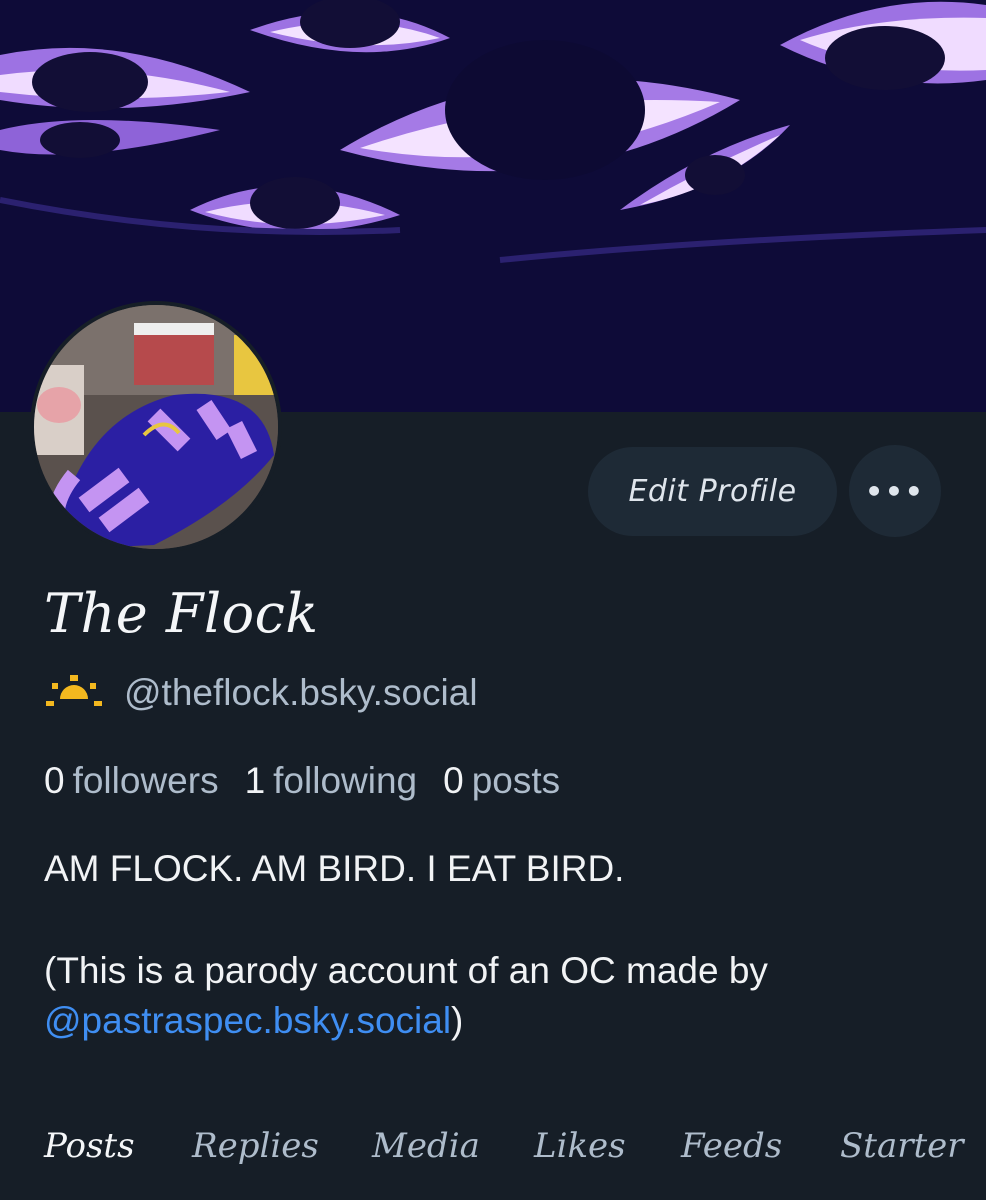 The image size is (986, 1200). Describe the element at coordinates (255, 780) in the screenshot. I see `following-count: 1` at that location.